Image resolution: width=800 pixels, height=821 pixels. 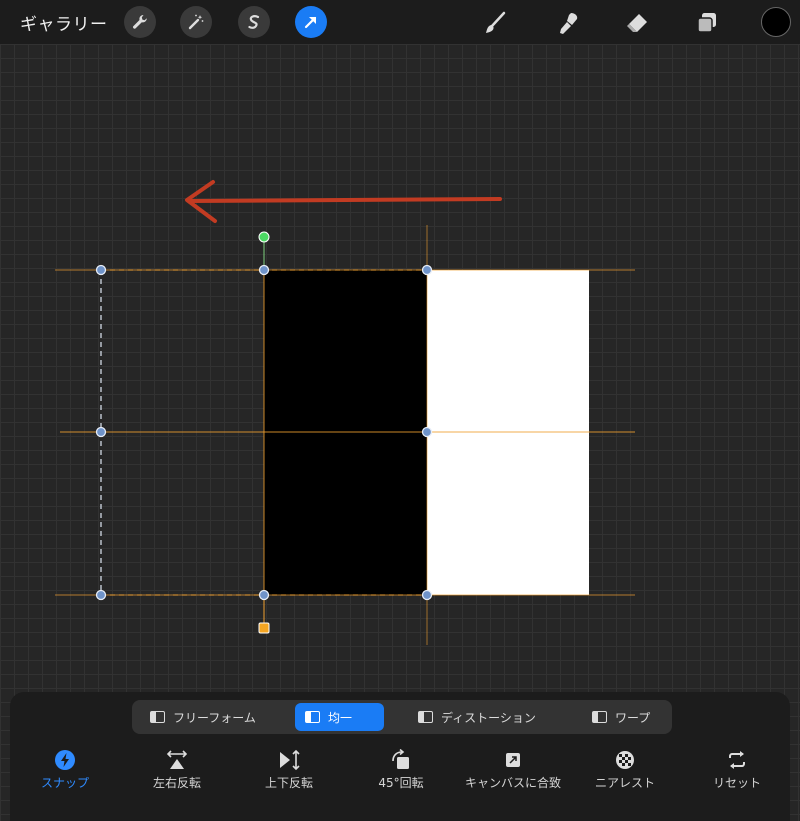 What do you see at coordinates (290, 760) in the screenshot?
I see `flip-vertical-icon` at bounding box center [290, 760].